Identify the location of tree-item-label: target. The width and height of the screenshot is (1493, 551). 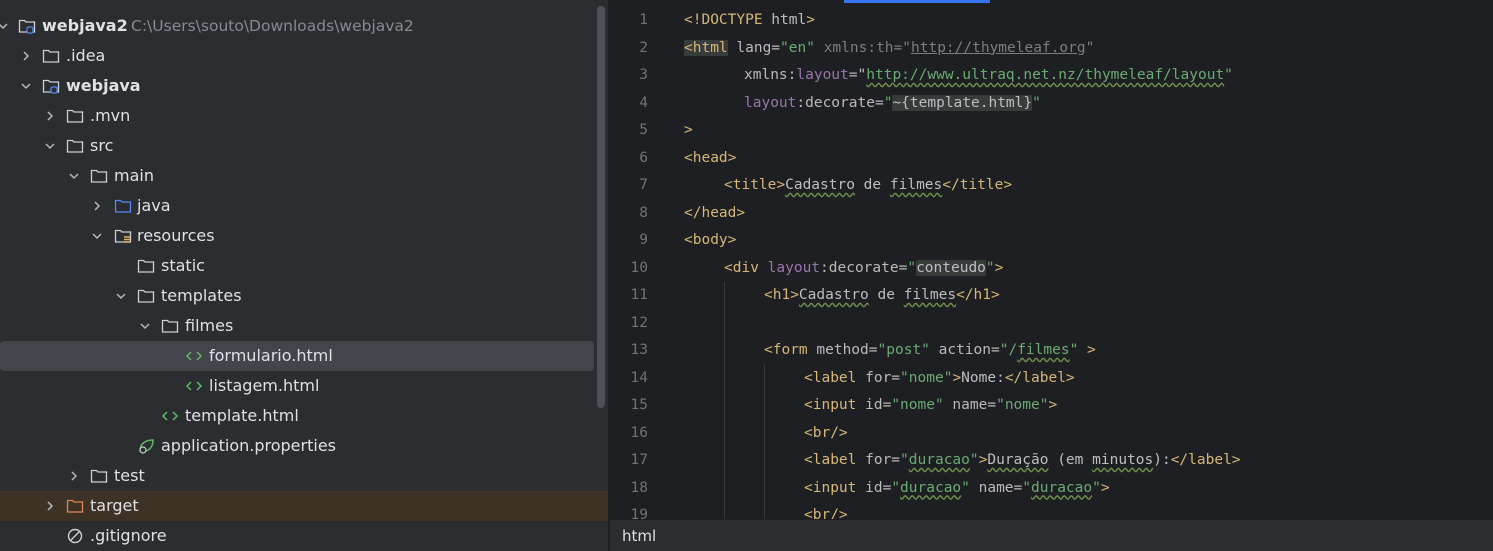
(114, 505).